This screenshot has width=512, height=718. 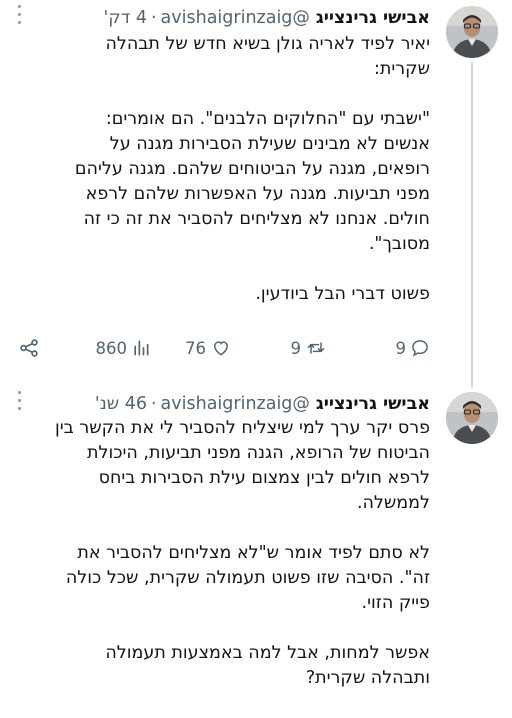 I want to click on tweet-line: פשוט דברי הבל ביודעין., so click(x=342, y=294).